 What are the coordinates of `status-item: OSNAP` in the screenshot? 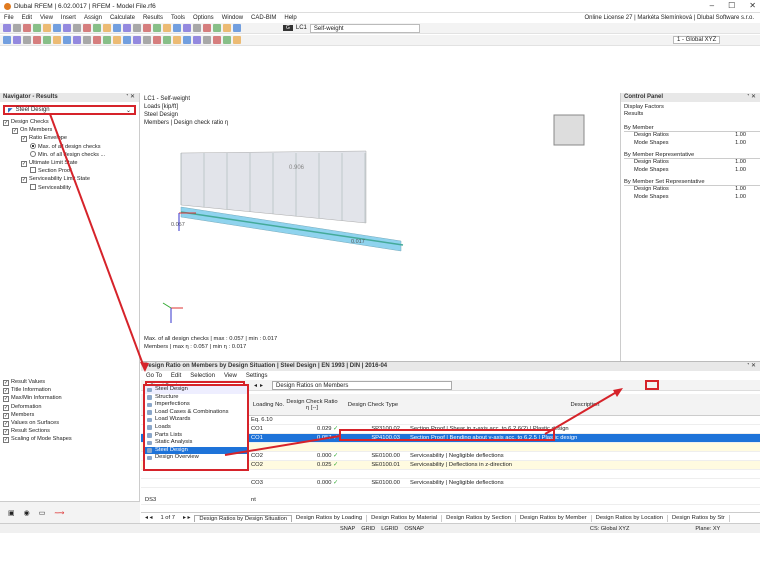 It's located at (414, 529).